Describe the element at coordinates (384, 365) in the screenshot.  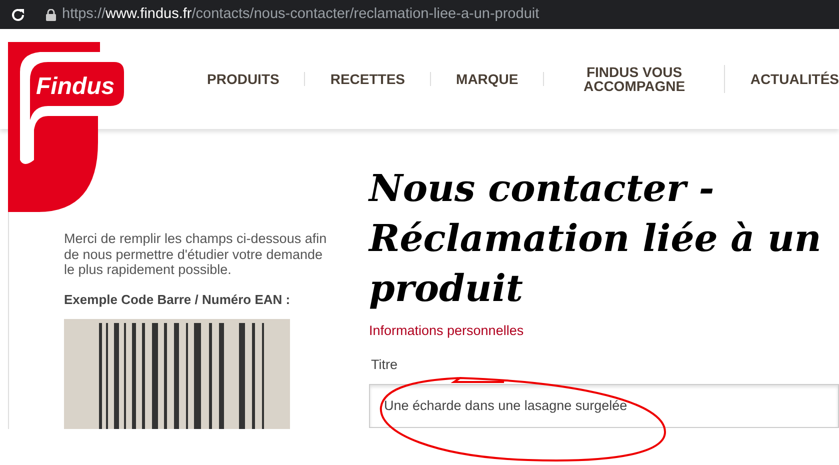
I see `field-label: Titre` at that location.